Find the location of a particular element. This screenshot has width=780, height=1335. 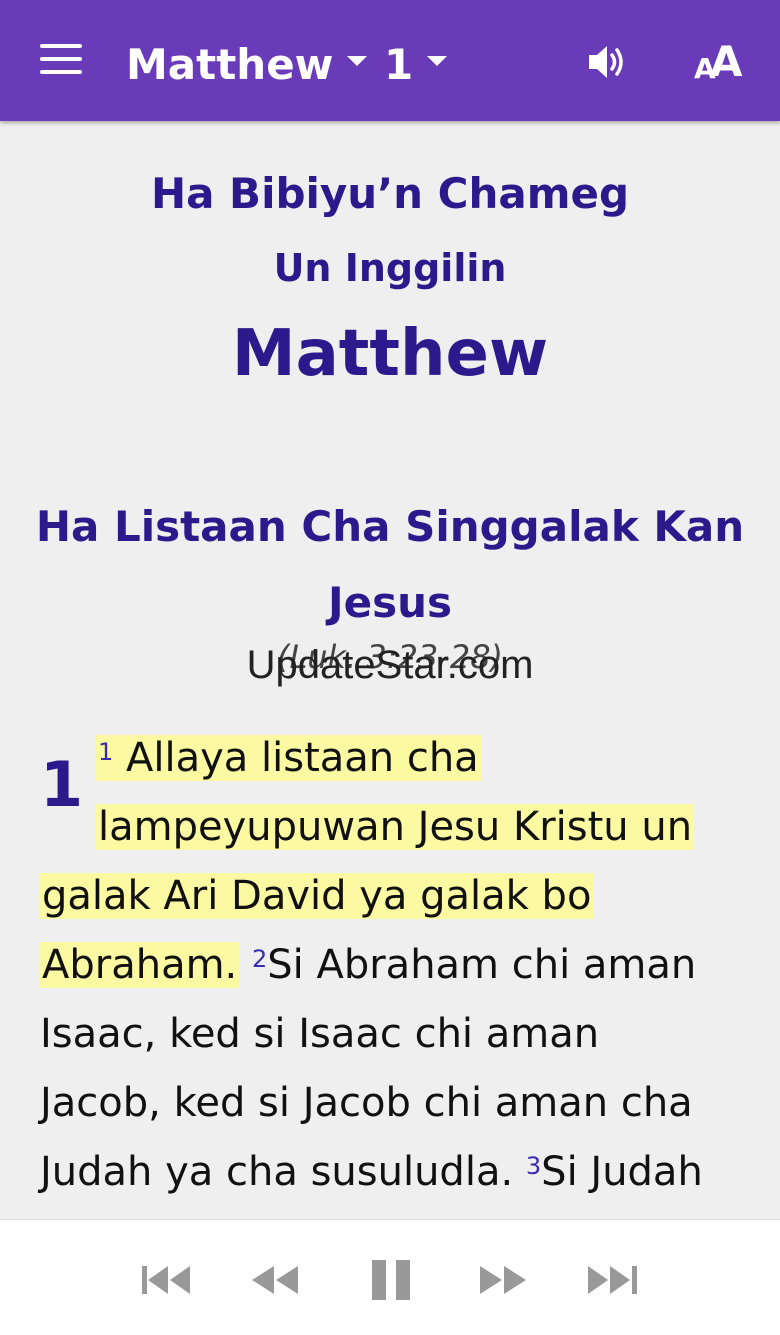

verse-1-segment: galak Ari David ya galak bo is located at coordinates (317, 896).